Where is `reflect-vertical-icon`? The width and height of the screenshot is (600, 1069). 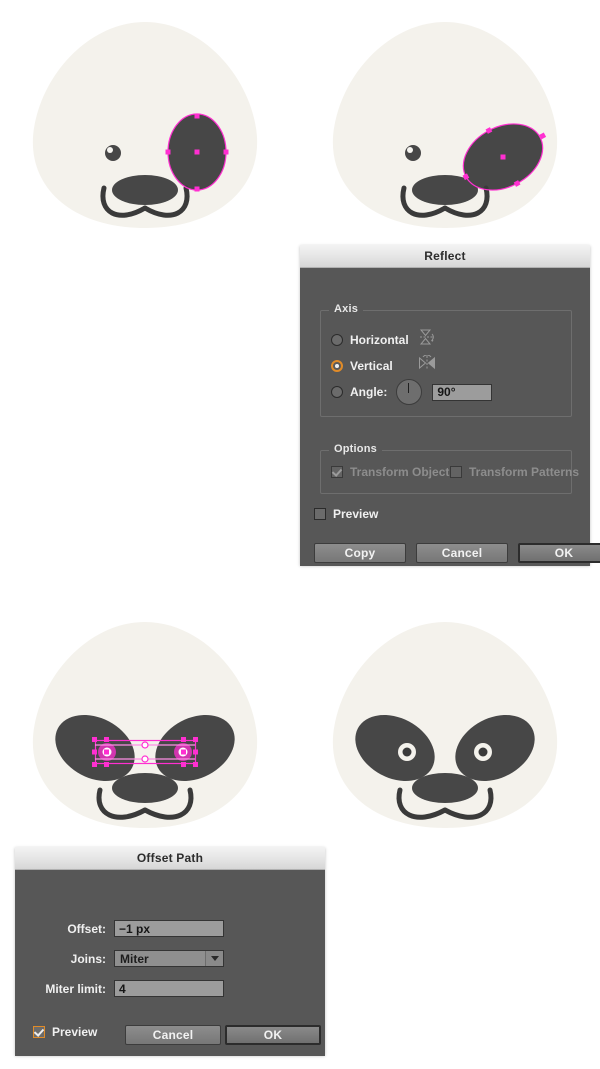
reflect-vertical-icon is located at coordinates (427, 365).